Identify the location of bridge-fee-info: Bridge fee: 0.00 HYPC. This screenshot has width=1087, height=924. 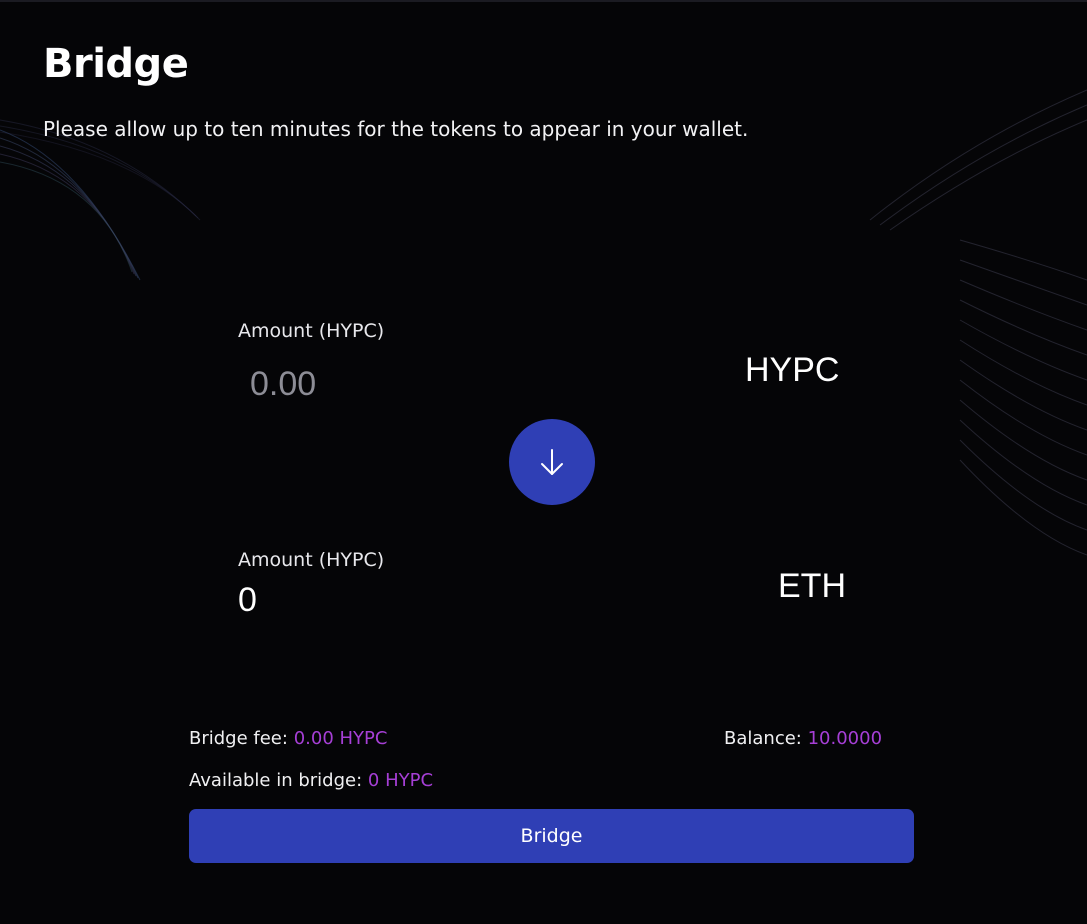
(288, 739).